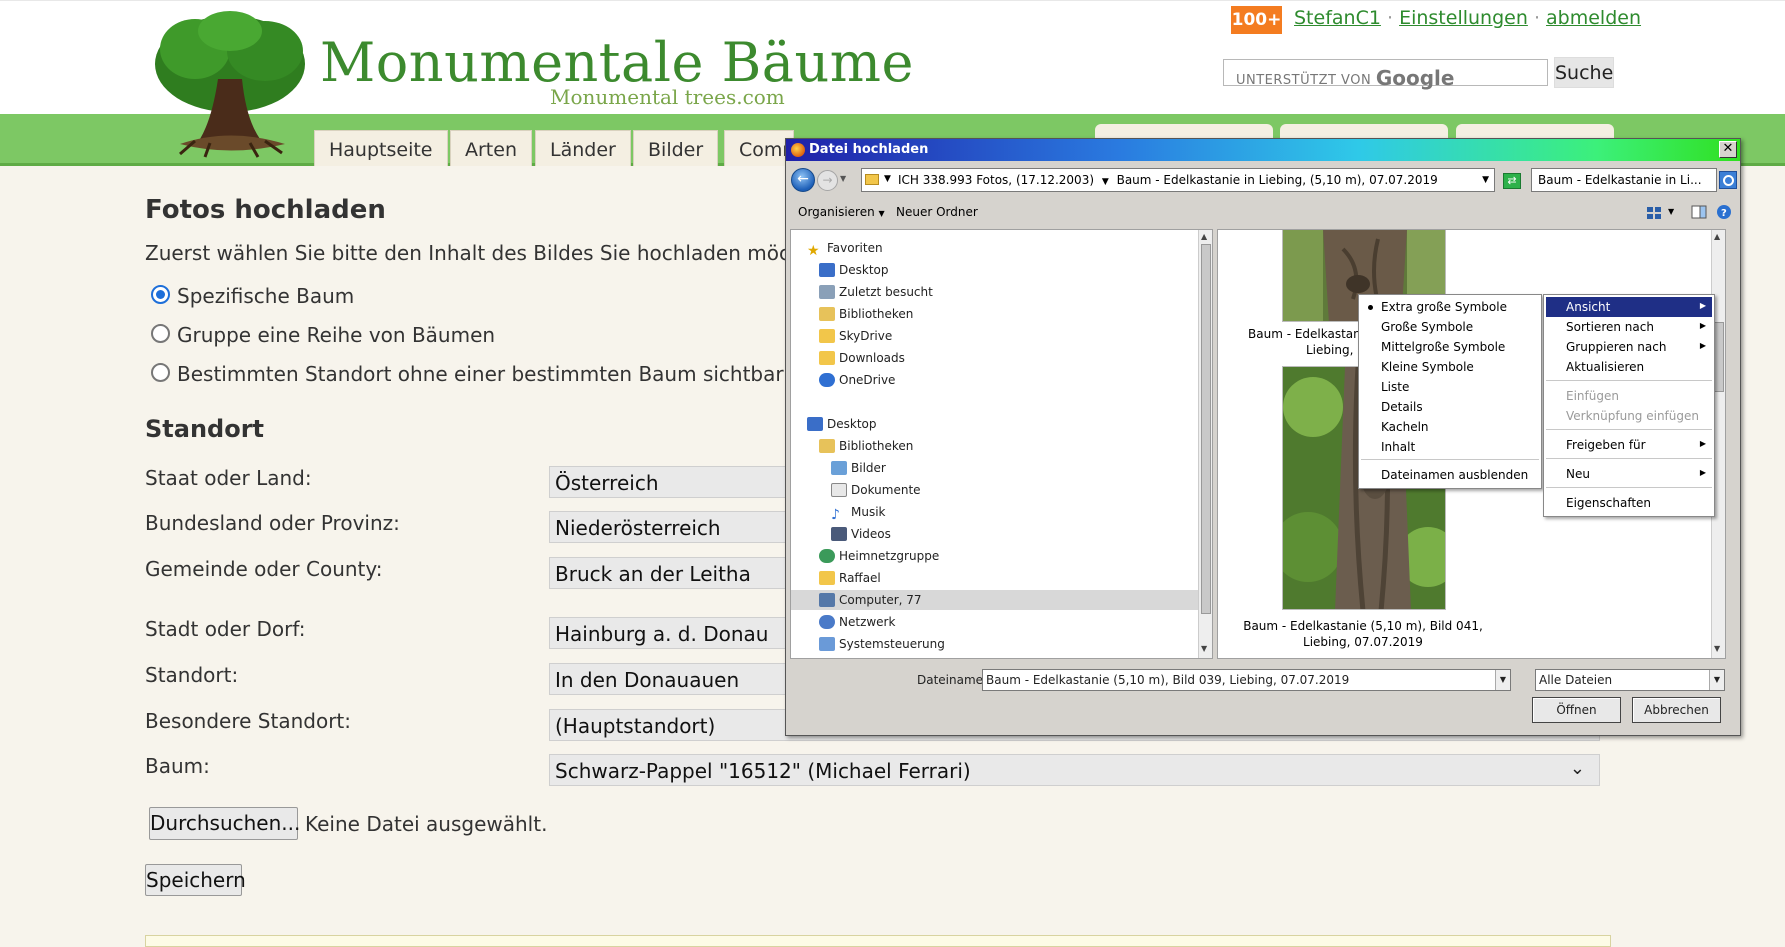  Describe the element at coordinates (879, 556) in the screenshot. I see `nav-item-homegroup: Heimnetzgruppe` at that location.